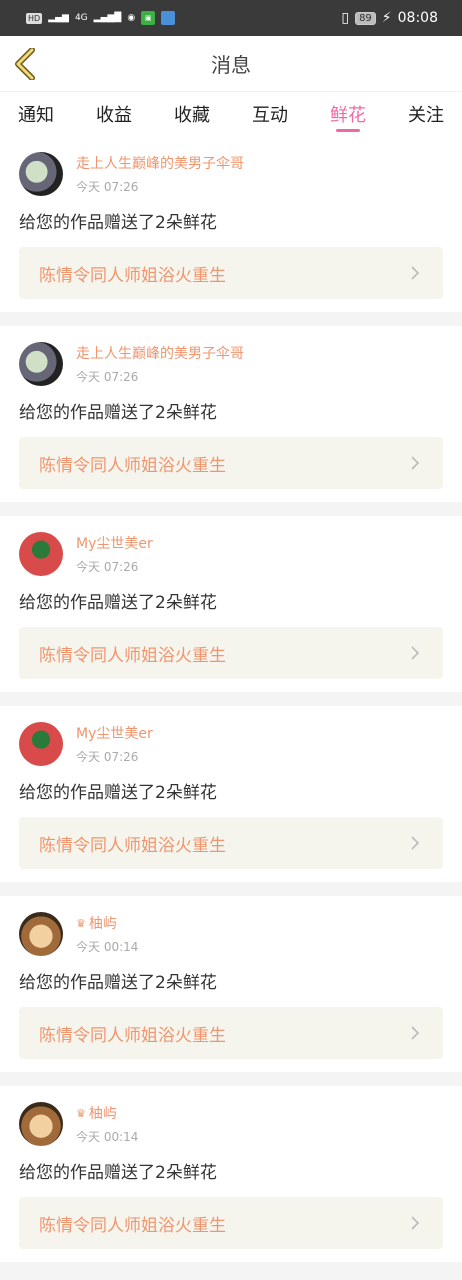  I want to click on status-left: HD ▂▄▆ 4G ▂▄▆█ ◉ ▣, so click(101, 18).